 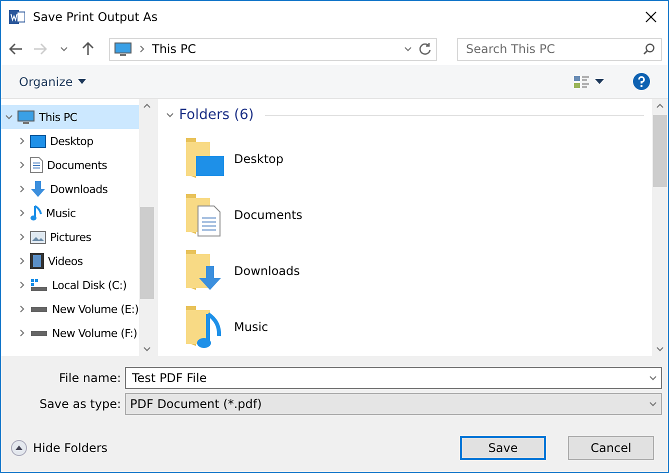 What do you see at coordinates (80, 404) in the screenshot?
I see `file-type-label: Save as type:` at bounding box center [80, 404].